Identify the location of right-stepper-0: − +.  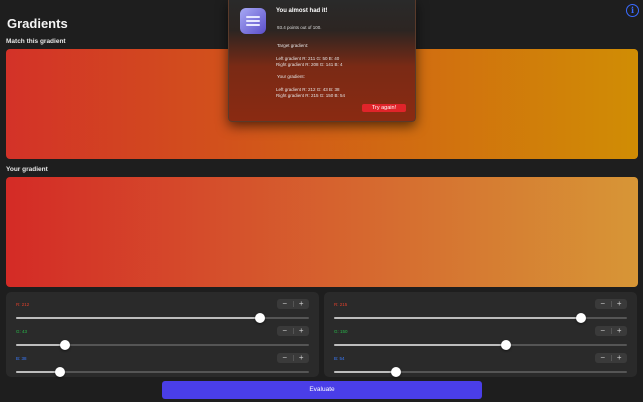
(611, 304).